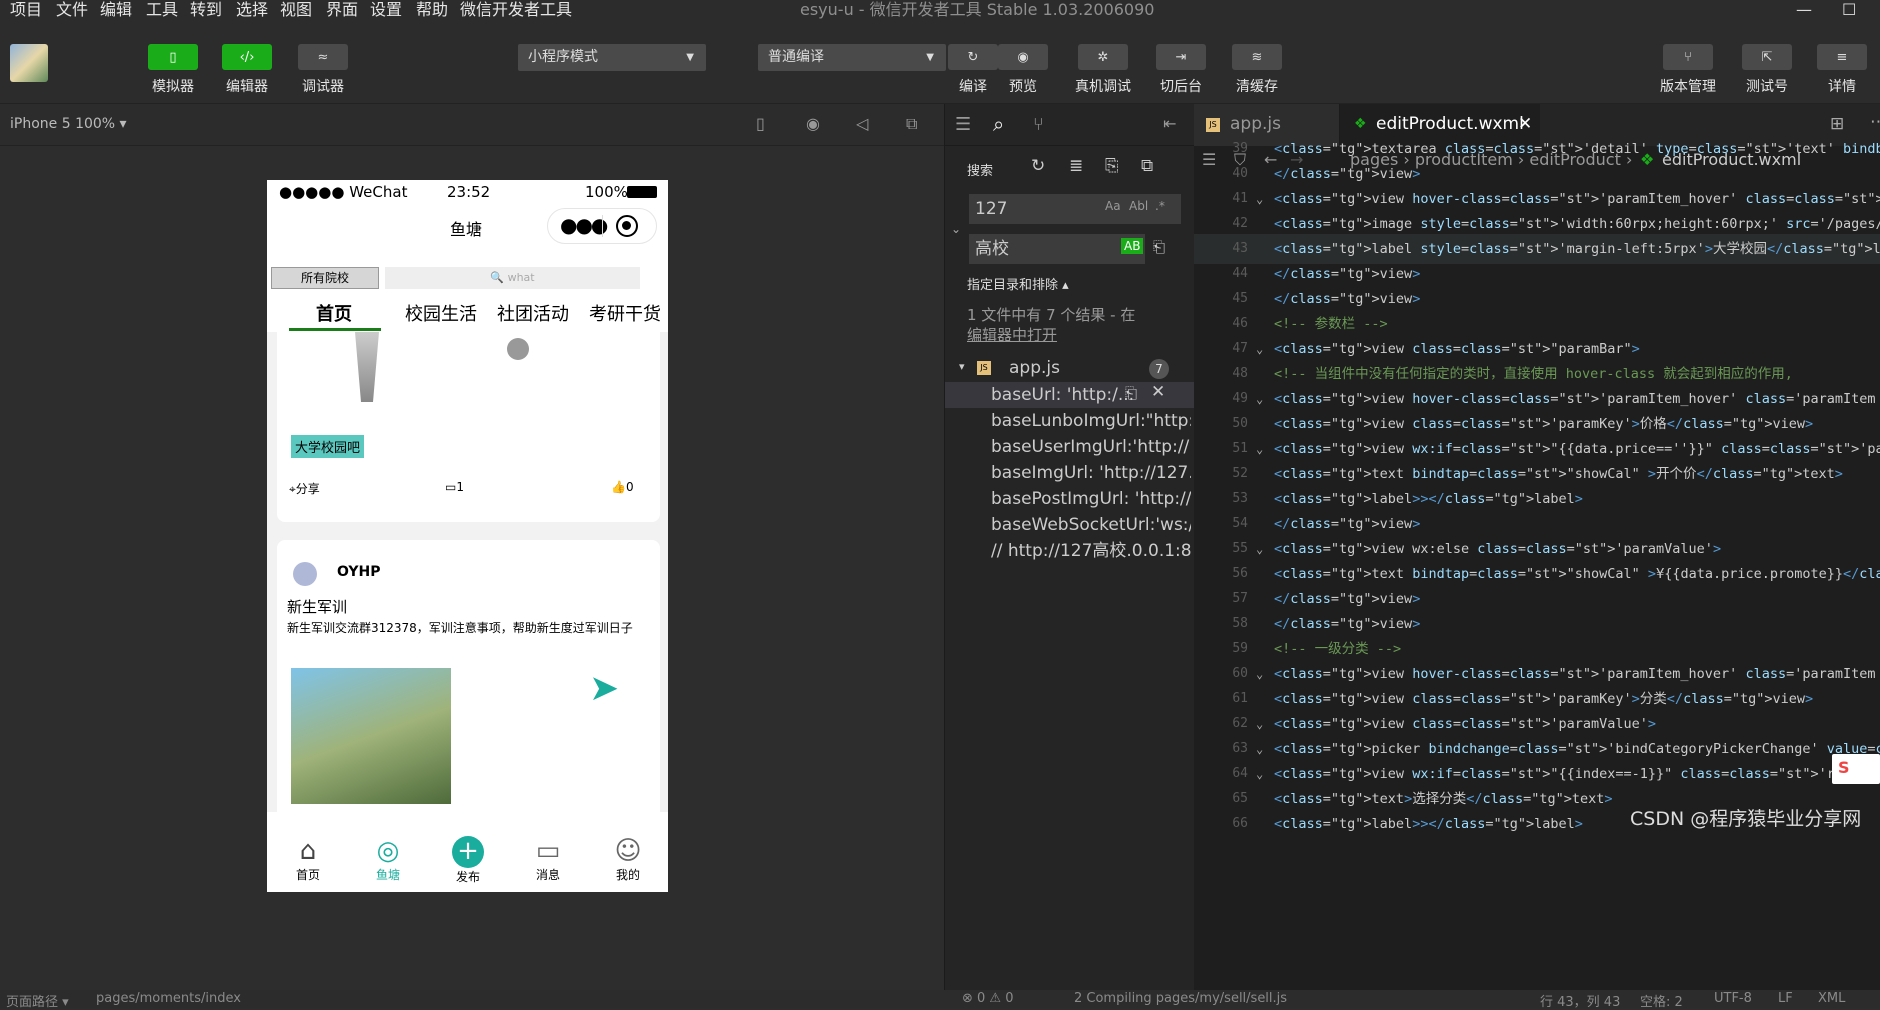 The height and width of the screenshot is (1010, 1880). Describe the element at coordinates (308, 859) in the screenshot. I see `tabbar-home: ⌂ 首页` at that location.